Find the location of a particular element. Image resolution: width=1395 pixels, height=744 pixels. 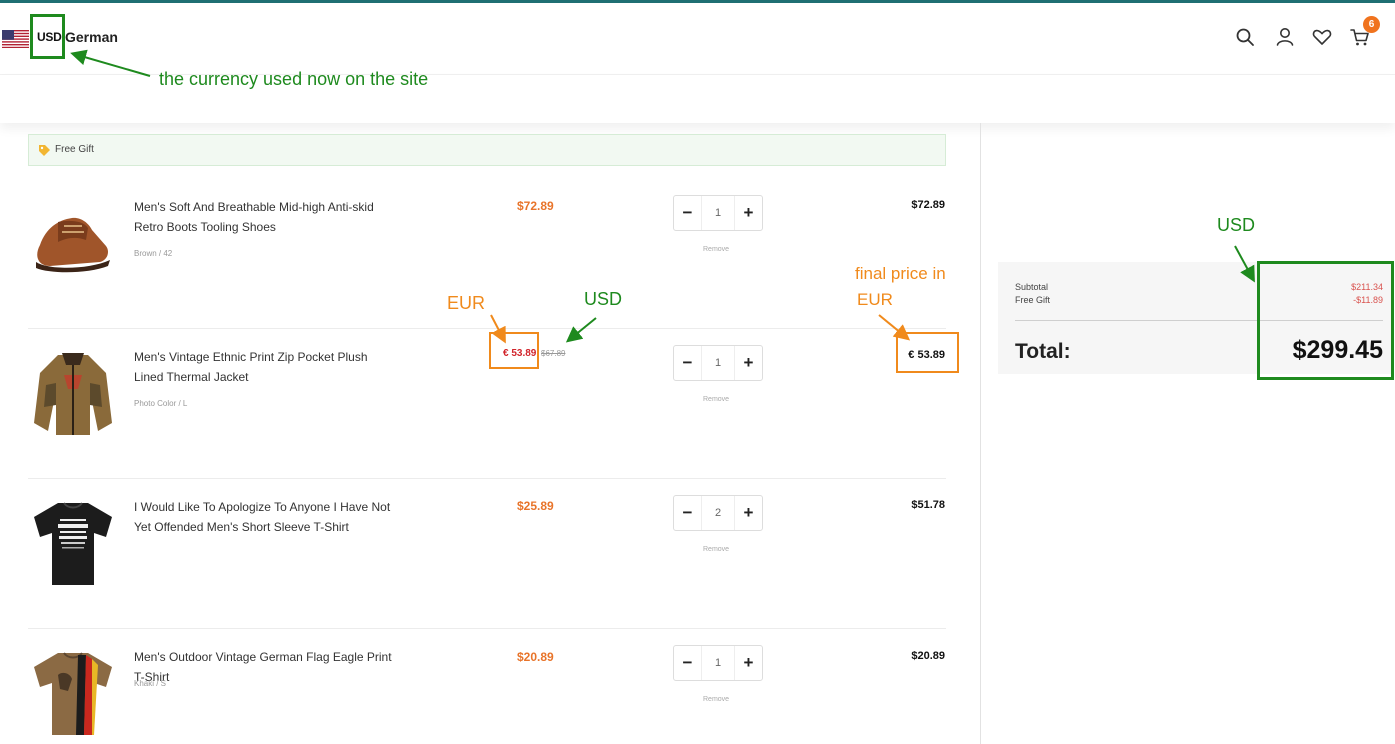

product-image-eagle-tshirt is located at coordinates (73, 692).